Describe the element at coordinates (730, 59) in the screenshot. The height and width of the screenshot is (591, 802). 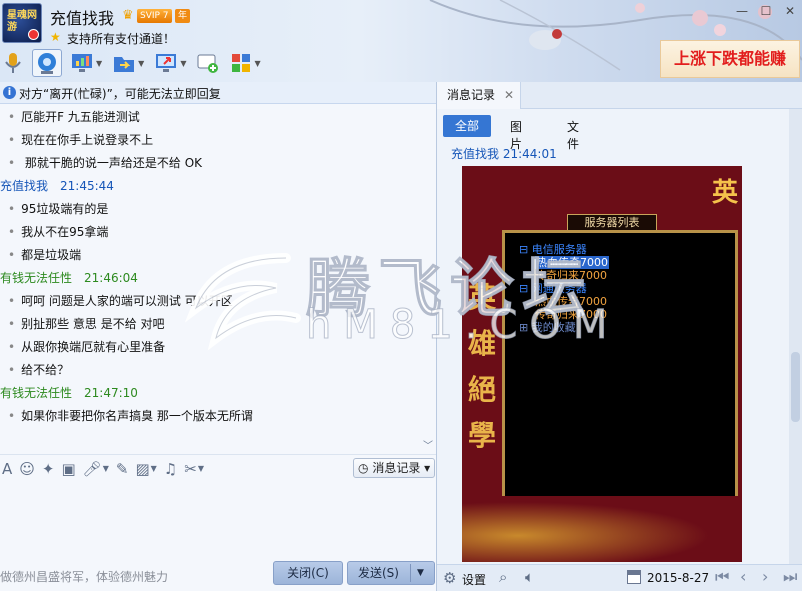
I see `ad-banner: 上涨下跌都能赚` at that location.